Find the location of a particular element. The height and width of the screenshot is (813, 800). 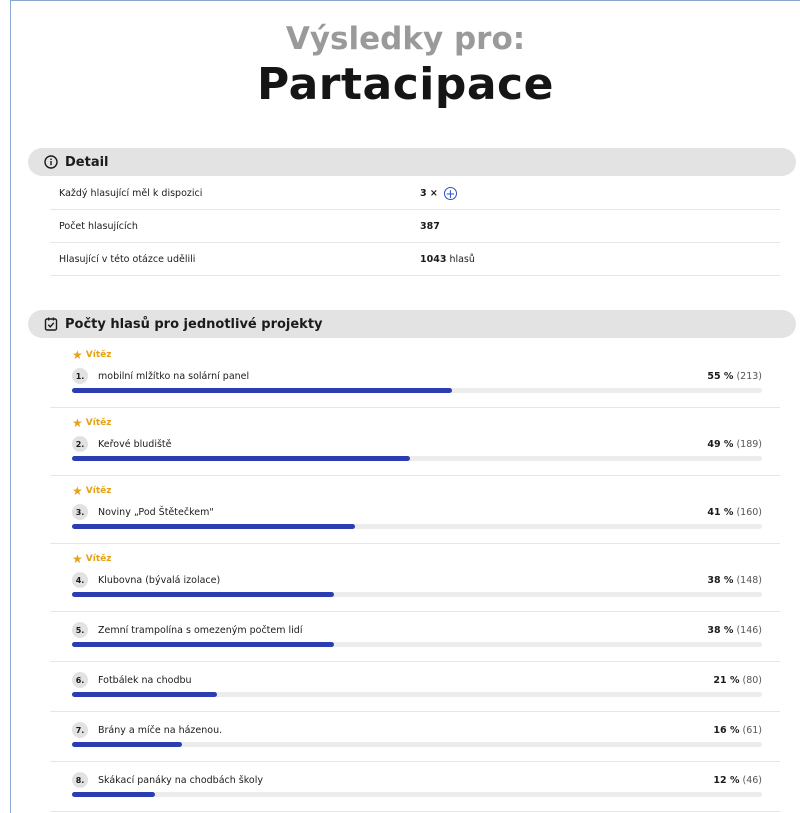

detail-heading: Detail is located at coordinates (87, 162).